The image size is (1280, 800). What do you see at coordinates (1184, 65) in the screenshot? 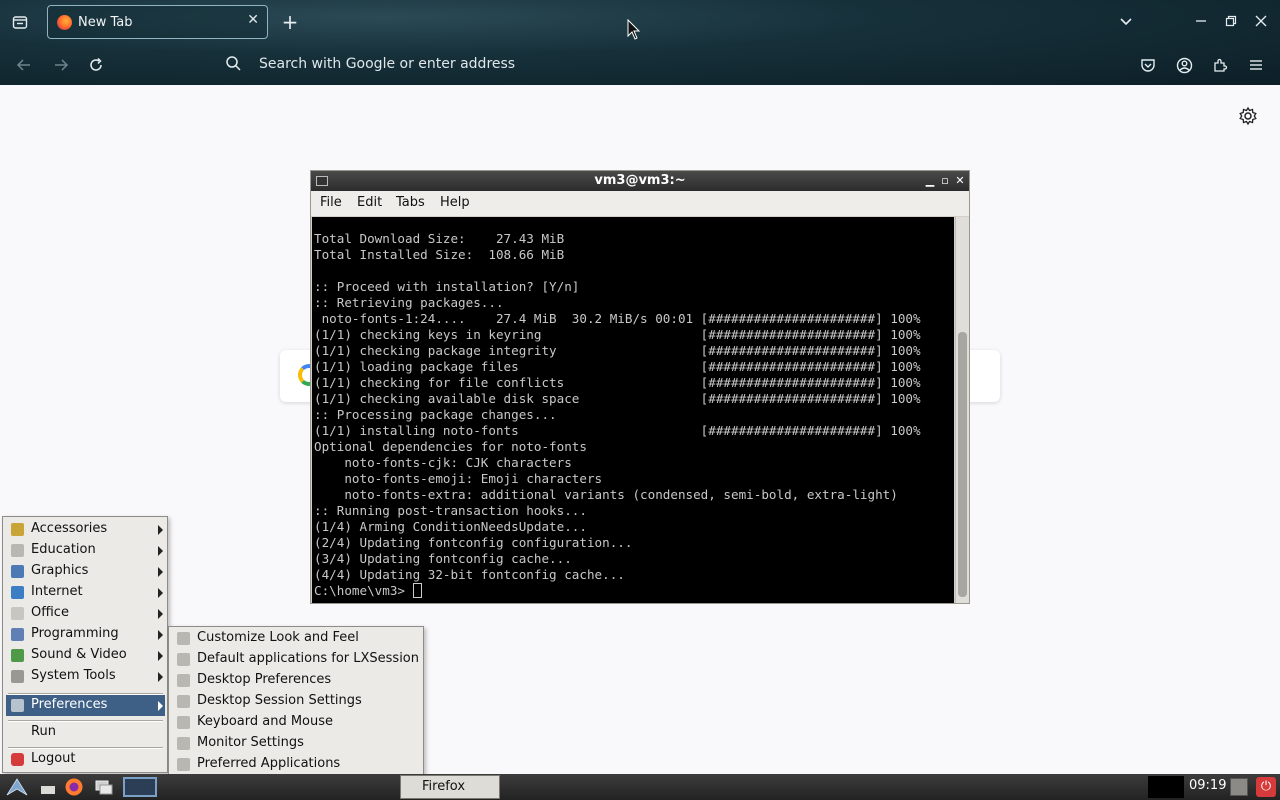
I see `account-icon` at bounding box center [1184, 65].